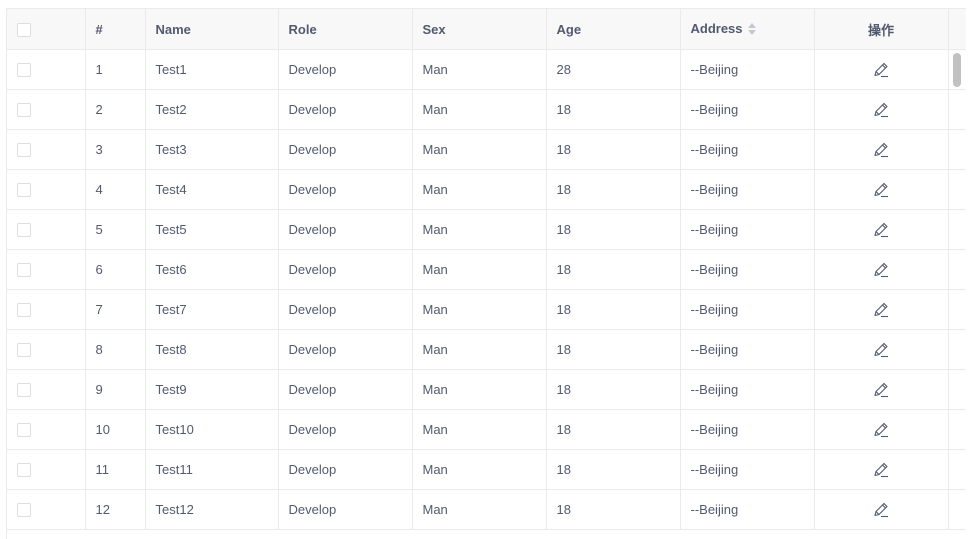 This screenshot has width=973, height=539. I want to click on table-row: 10 Test10 Develop Man 18 --Beijing, so click(486, 429).